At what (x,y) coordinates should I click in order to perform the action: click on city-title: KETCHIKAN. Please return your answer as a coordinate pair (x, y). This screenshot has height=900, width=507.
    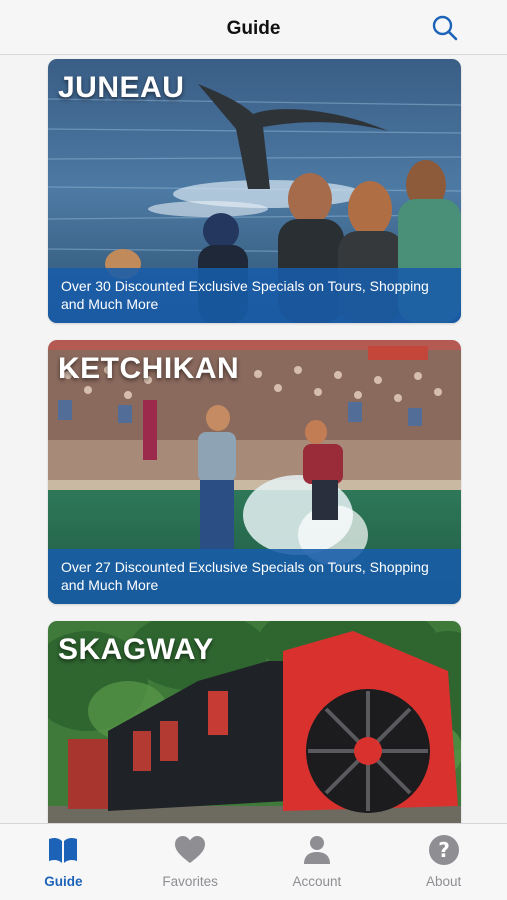
    Looking at the image, I should click on (149, 368).